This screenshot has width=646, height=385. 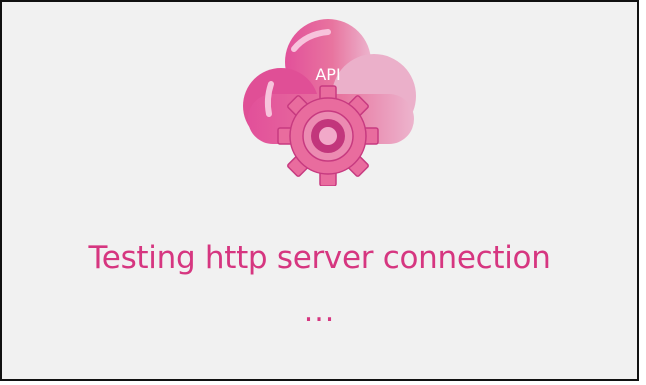 I want to click on cloud-api-gear-icon: API, so click(x=329, y=102).